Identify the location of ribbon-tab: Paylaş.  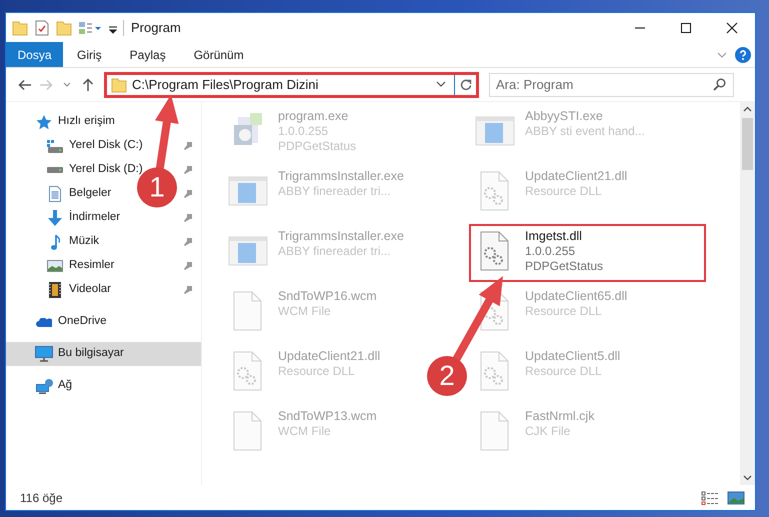
(148, 54).